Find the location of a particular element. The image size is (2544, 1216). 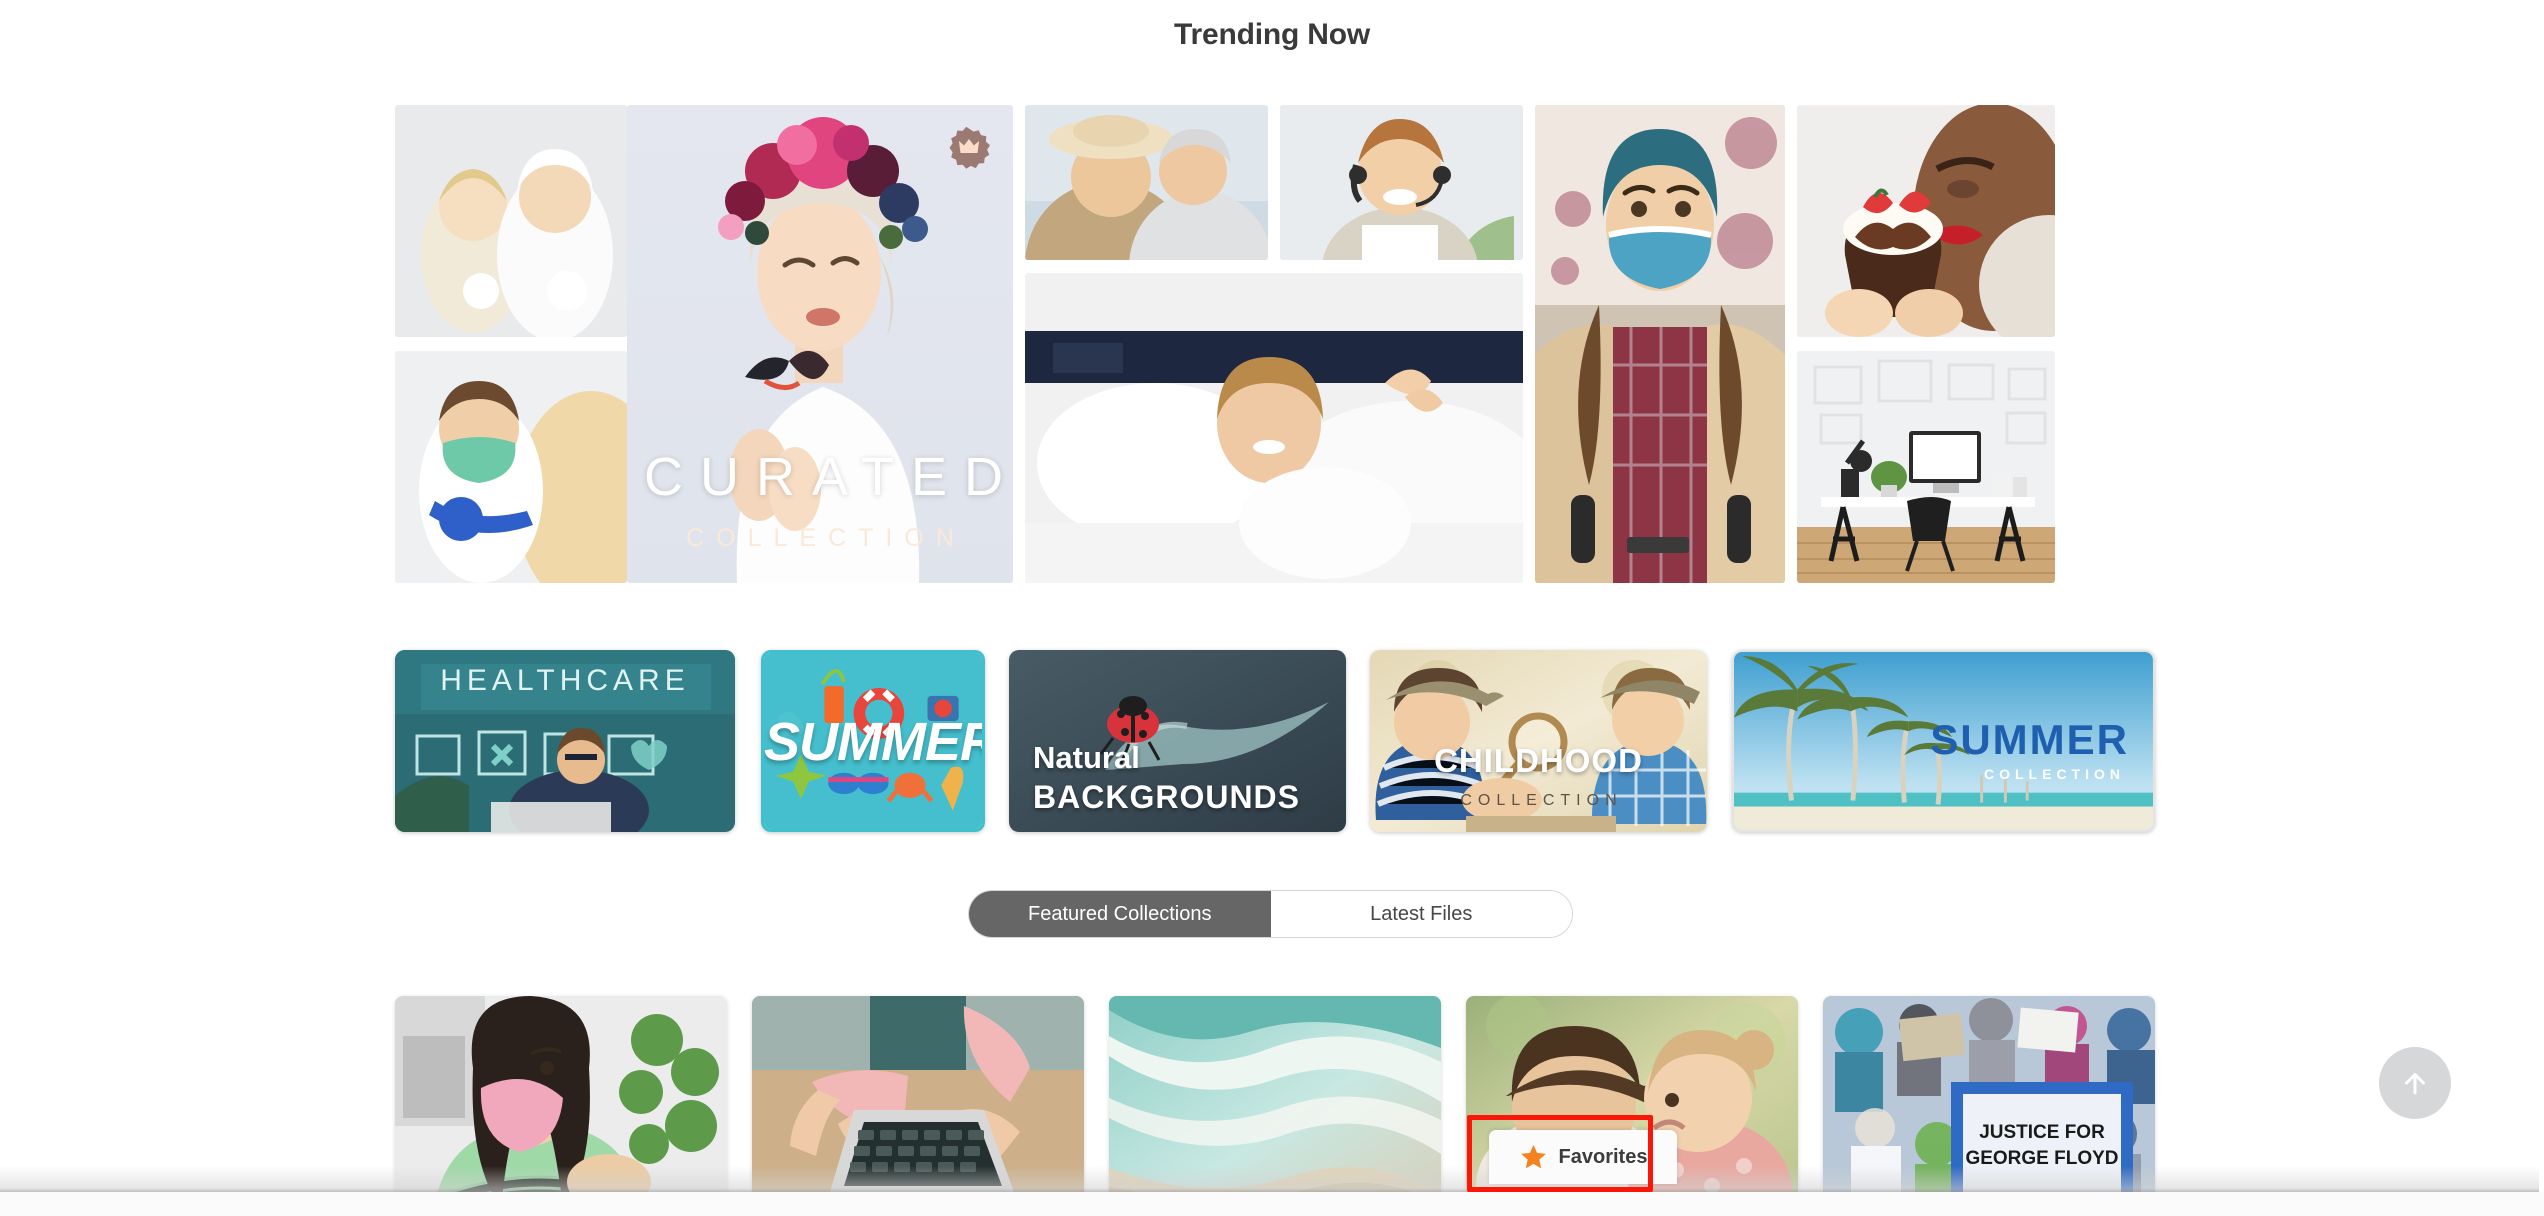

collection-banner-childhood: CHILDHOOD COLLECTION is located at coordinates (1538, 741).